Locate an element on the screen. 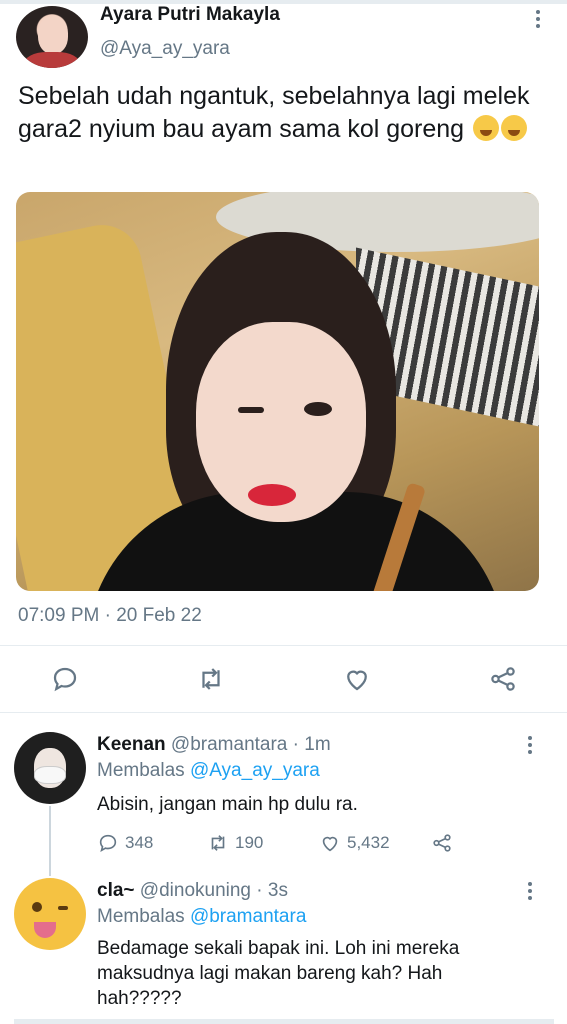 The image size is (567, 1024). like-count: 5,432 is located at coordinates (354, 843).